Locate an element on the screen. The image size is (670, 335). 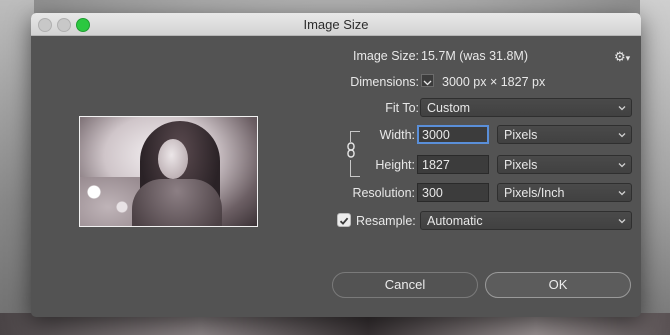
width-label: Width: is located at coordinates (397, 135).